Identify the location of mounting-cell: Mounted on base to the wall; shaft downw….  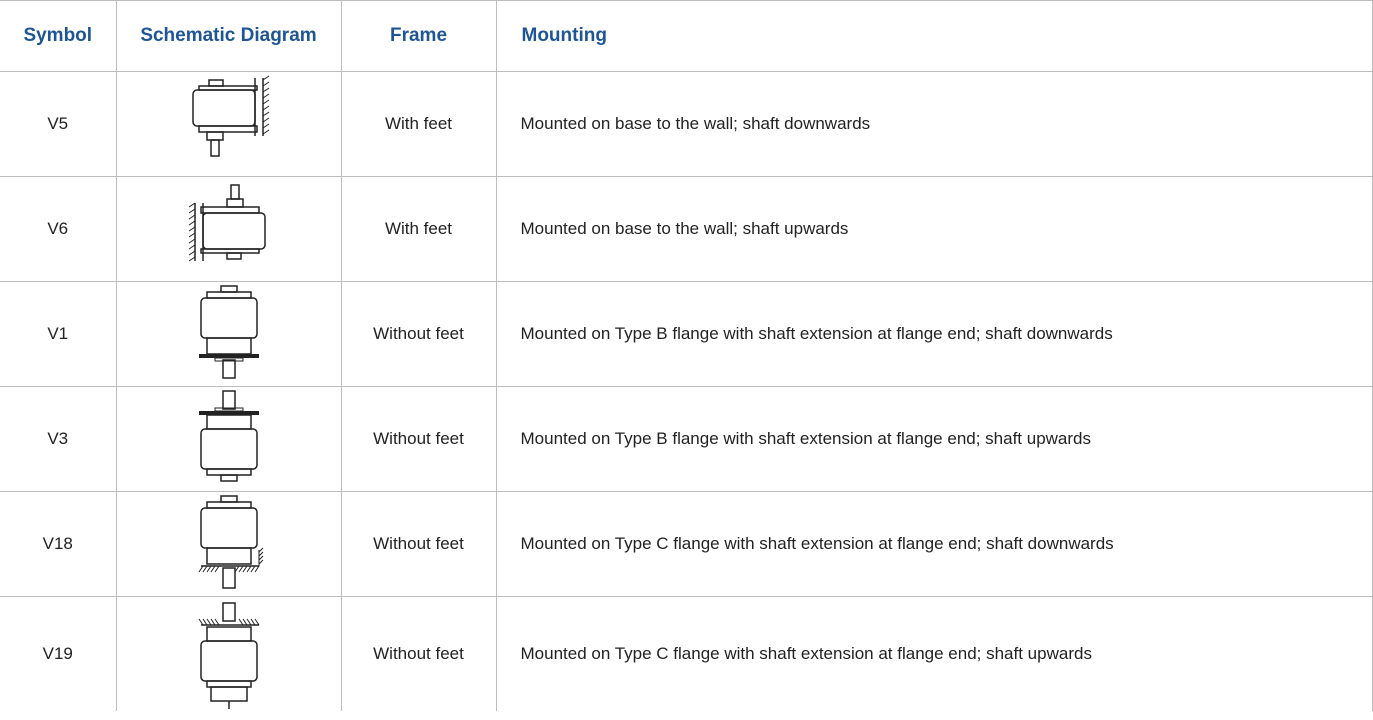
(934, 124).